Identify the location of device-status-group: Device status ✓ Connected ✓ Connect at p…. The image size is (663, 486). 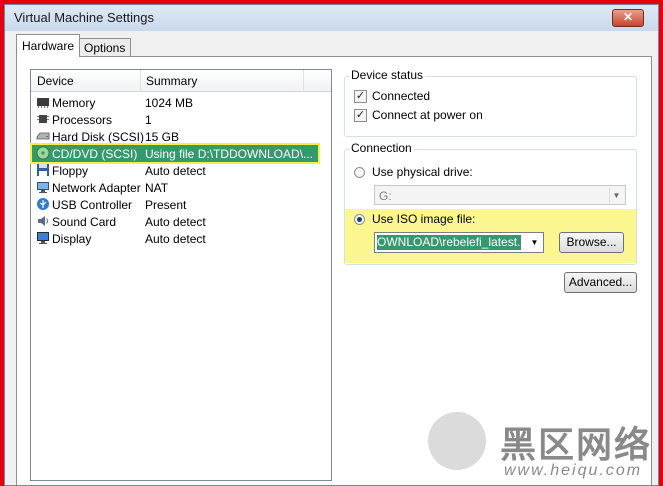
(490, 102).